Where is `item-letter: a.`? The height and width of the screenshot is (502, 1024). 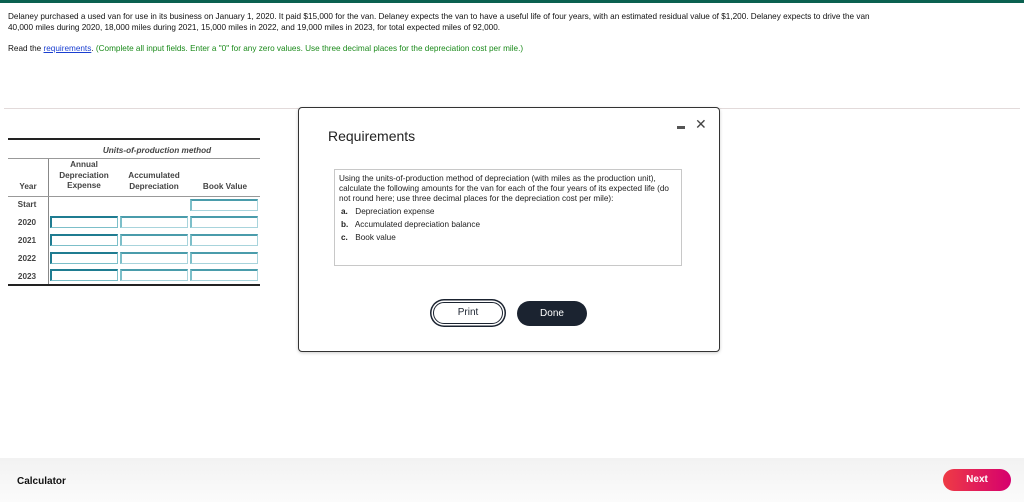 item-letter: a. is located at coordinates (344, 211).